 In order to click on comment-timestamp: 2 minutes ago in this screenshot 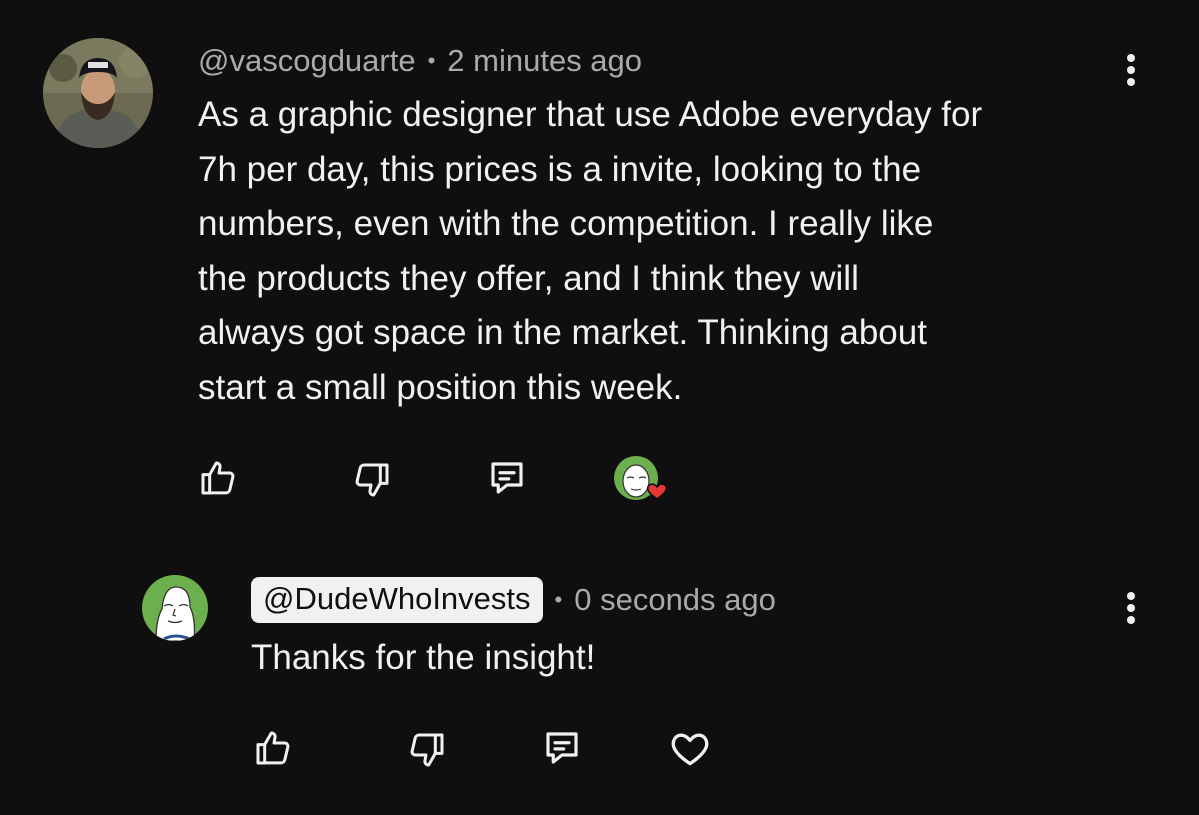, I will do `click(544, 61)`.